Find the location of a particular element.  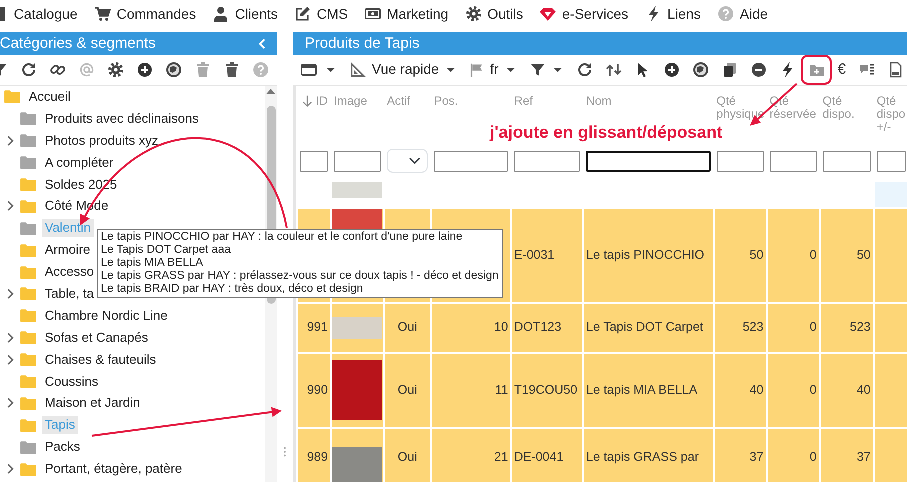

table-row: 991 Oui 10 DOT123 Le Tapis DOT Carpet 523 0 523 is located at coordinates (602, 327).